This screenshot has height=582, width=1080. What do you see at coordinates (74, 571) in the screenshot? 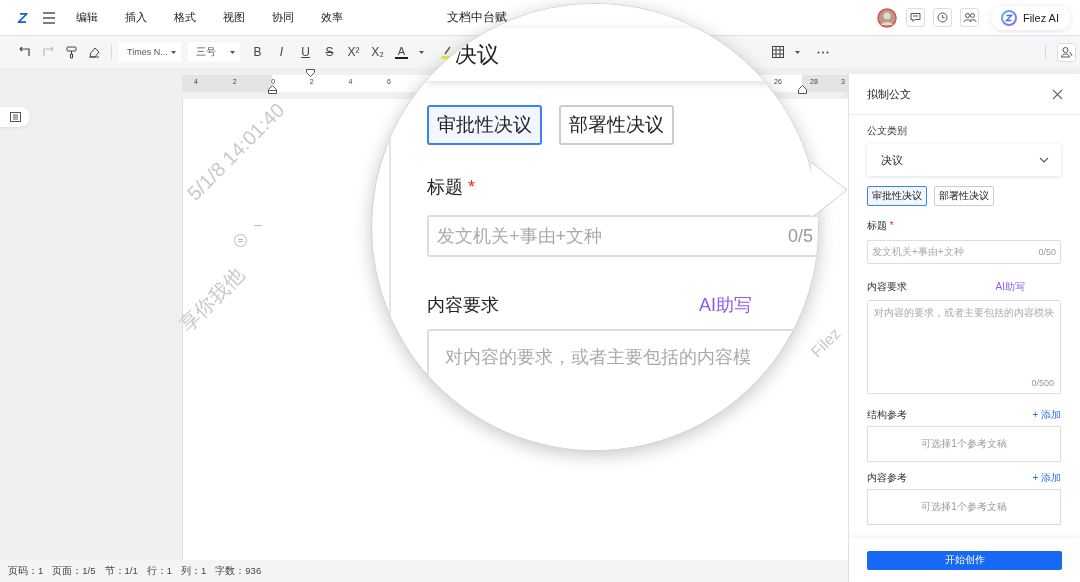
I see `status-text: 页面：1/5` at bounding box center [74, 571].